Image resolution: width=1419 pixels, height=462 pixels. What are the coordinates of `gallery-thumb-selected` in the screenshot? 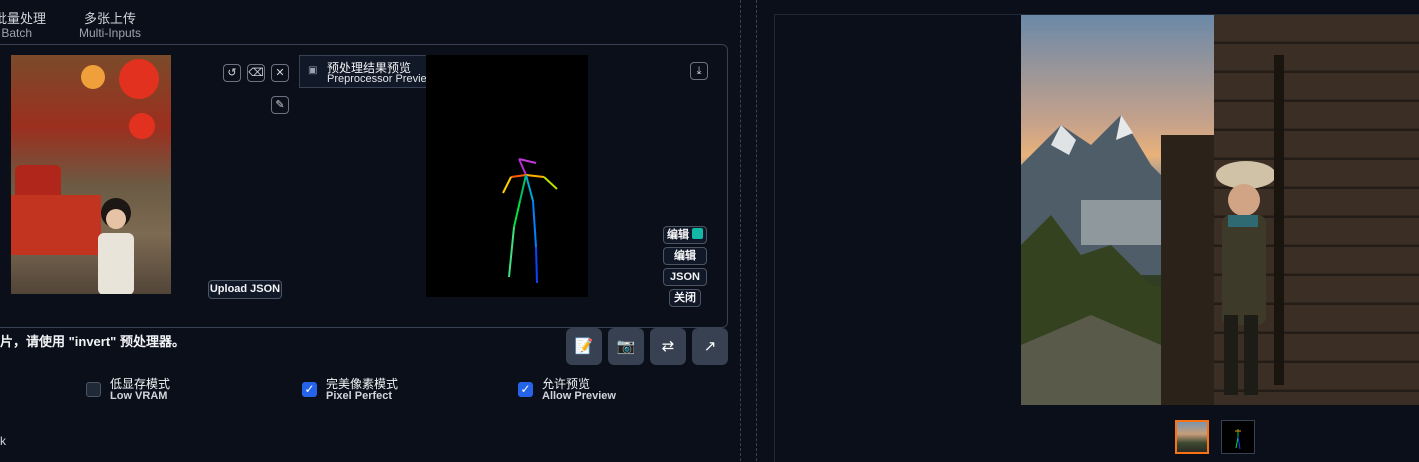 It's located at (1192, 437).